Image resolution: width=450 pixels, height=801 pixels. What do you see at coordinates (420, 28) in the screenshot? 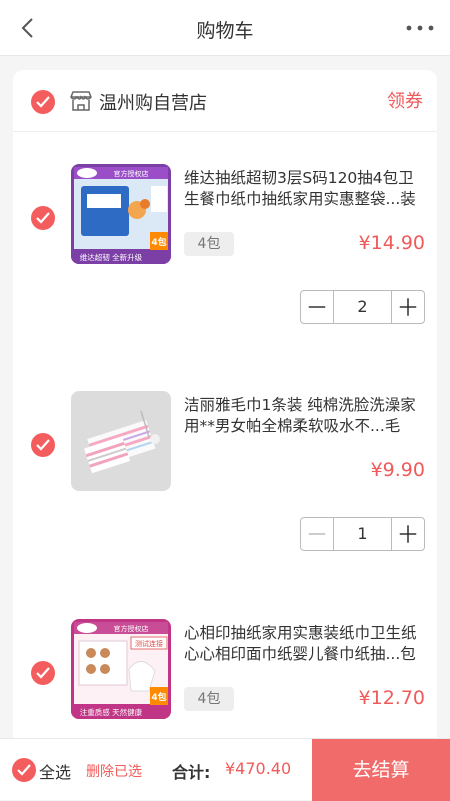
I see `more-dots-icon` at bounding box center [420, 28].